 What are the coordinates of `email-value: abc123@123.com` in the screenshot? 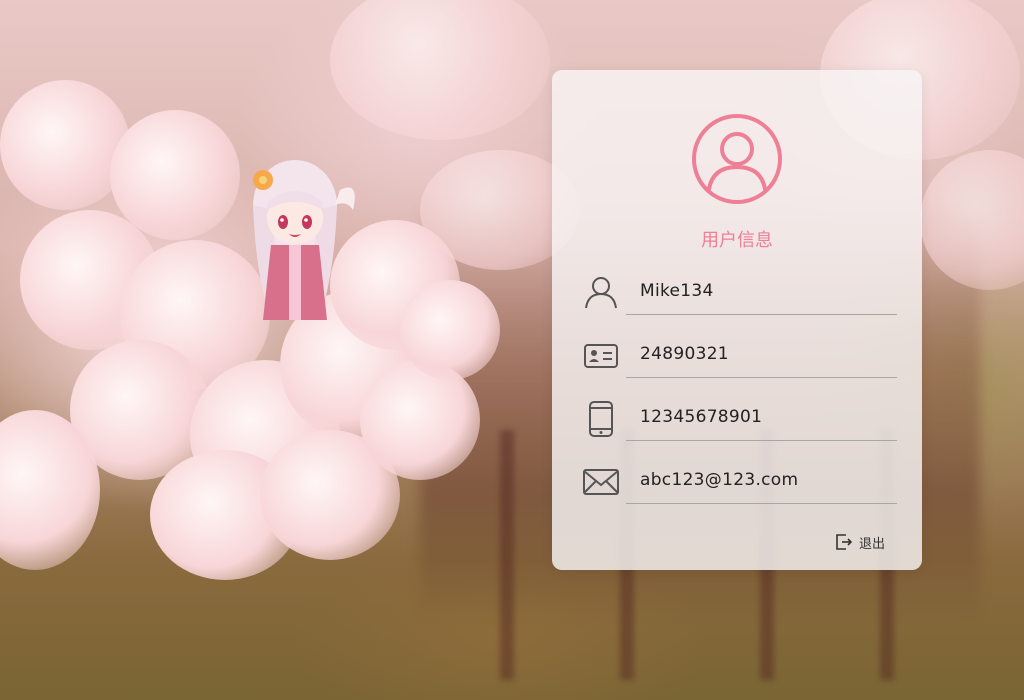 It's located at (719, 480).